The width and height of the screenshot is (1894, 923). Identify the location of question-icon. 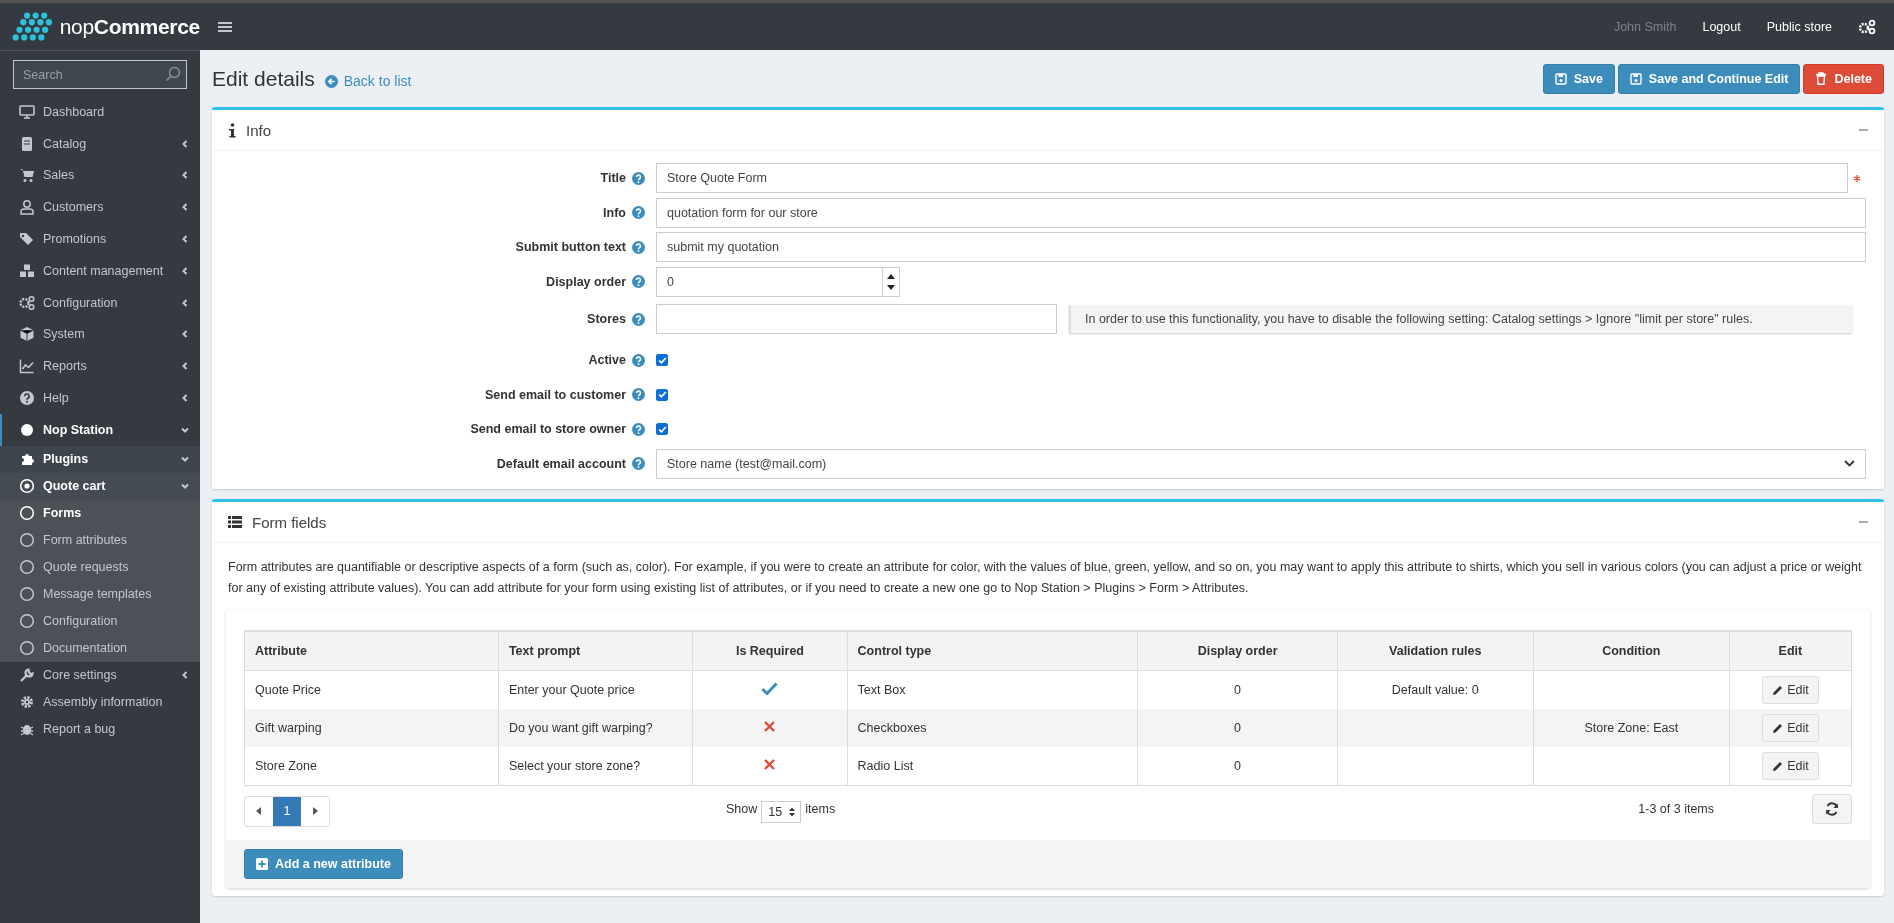
(27, 398).